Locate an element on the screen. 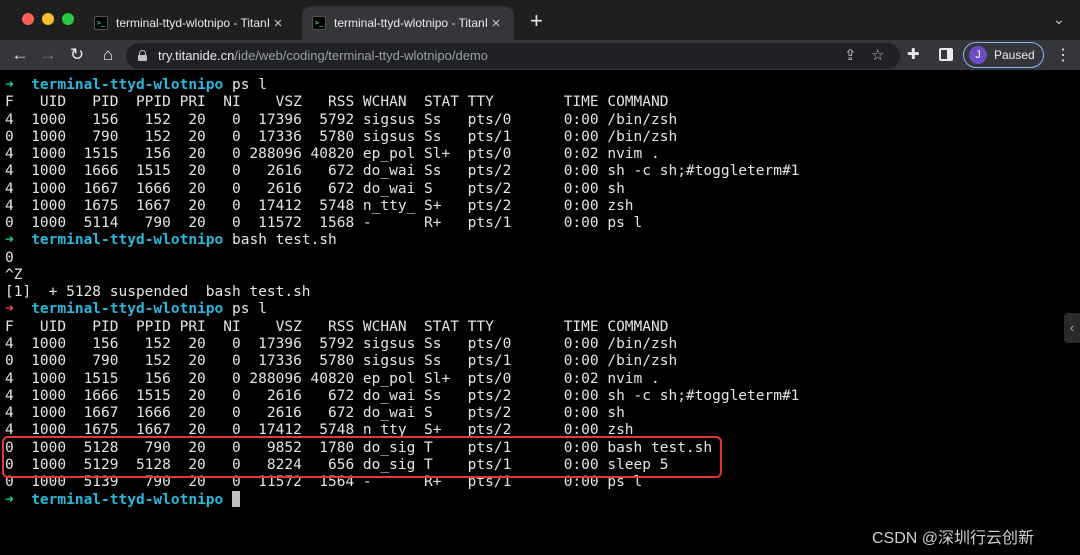  lock-icon is located at coordinates (142, 55).